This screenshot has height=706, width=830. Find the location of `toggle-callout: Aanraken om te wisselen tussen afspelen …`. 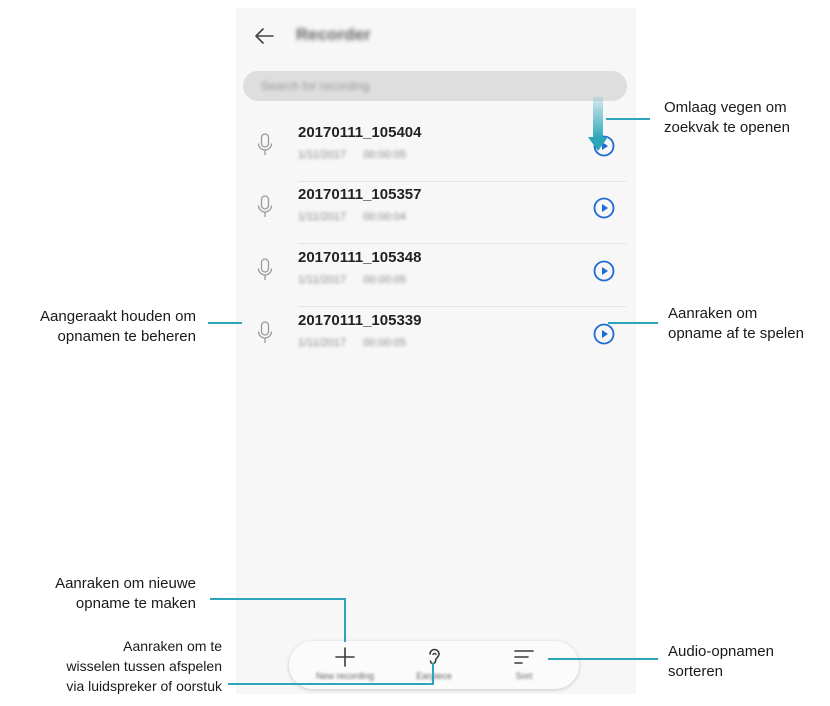

toggle-callout: Aanraken om te wisselen tussen afspelen … is located at coordinates (116, 666).